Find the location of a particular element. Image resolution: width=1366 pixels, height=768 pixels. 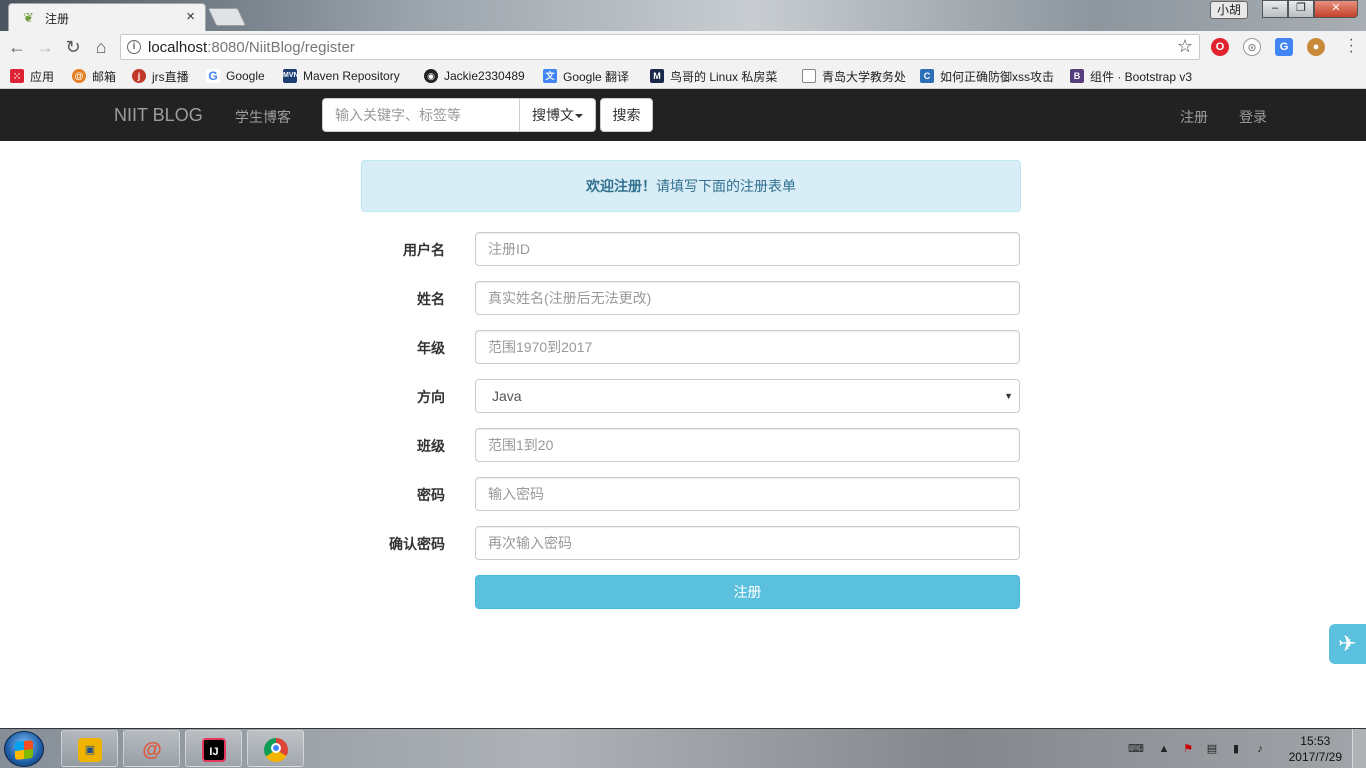

nav-student-blogs: 学生博客 is located at coordinates (263, 117).